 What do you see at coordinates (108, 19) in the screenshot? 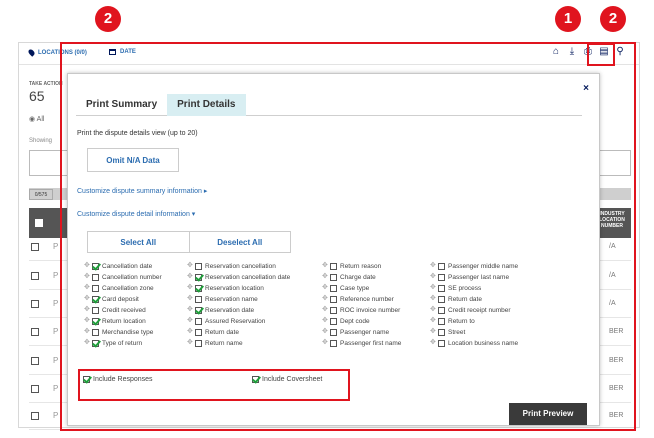
I see `annotation-badge-left: 2` at bounding box center [108, 19].